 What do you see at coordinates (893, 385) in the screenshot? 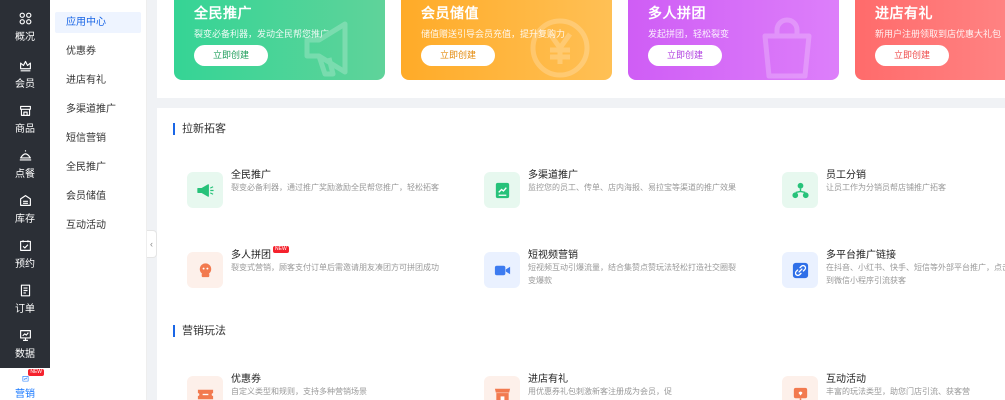
I see `app-card-interactive: 互动活动 丰富的玩法类型，助您门店引流、获客营` at bounding box center [893, 385].